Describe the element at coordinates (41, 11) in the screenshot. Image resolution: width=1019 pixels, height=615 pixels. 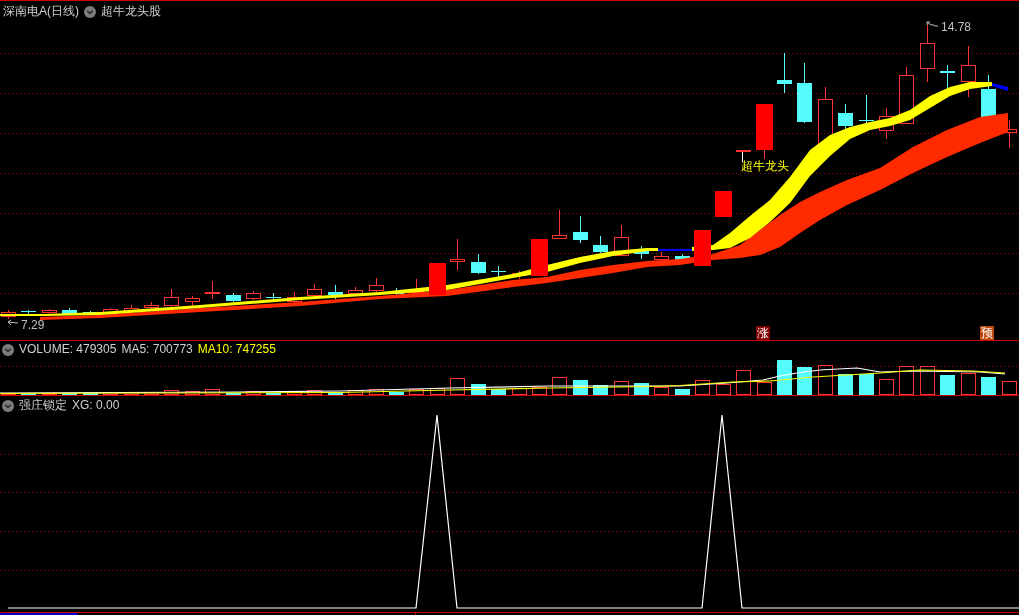
I see `stock-title: 深南电A(日线)` at that location.